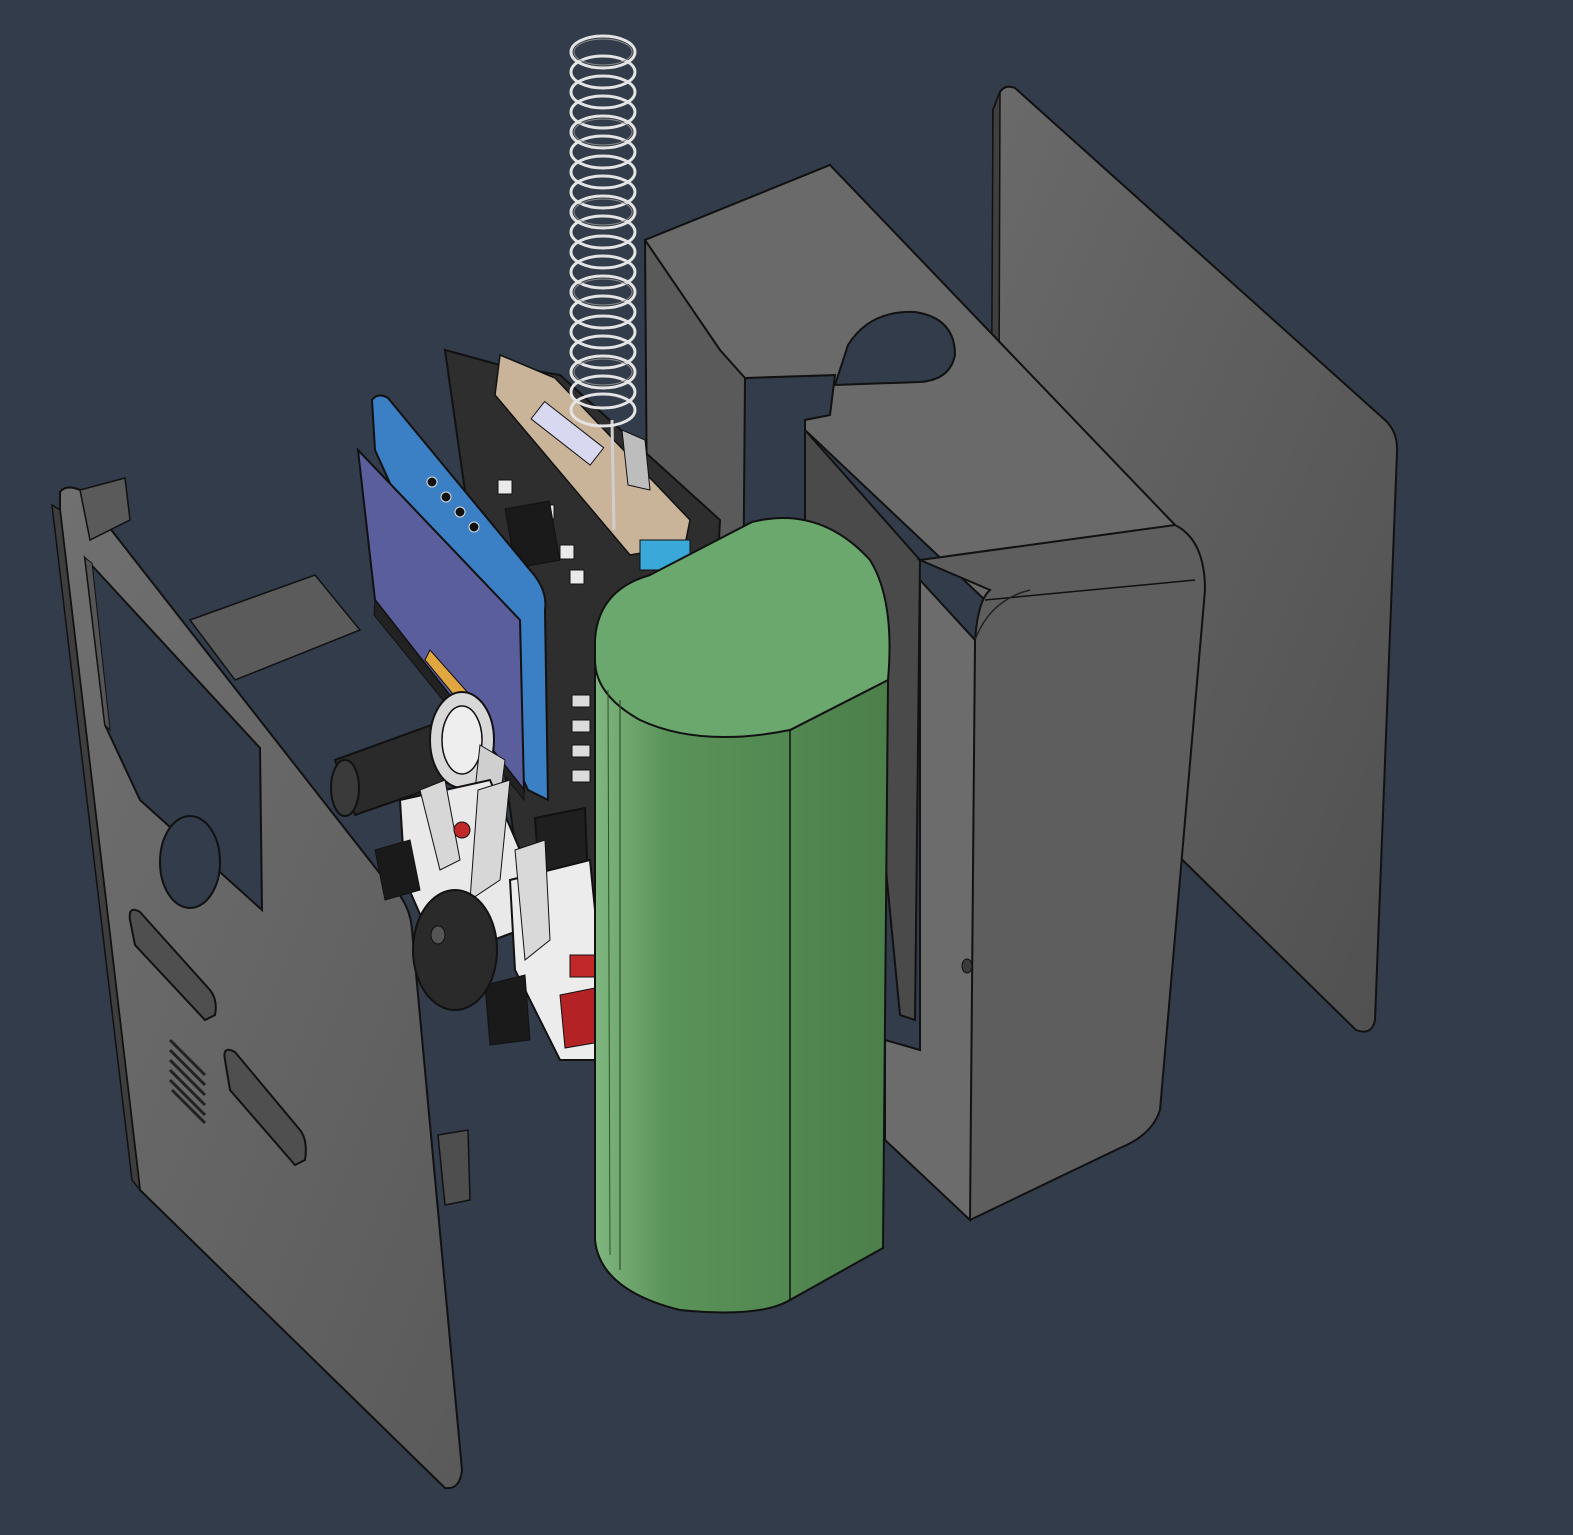 Image resolution: width=1573 pixels, height=1535 pixels. Describe the element at coordinates (742, 915) in the screenshot. I see `battery-cell` at that location.